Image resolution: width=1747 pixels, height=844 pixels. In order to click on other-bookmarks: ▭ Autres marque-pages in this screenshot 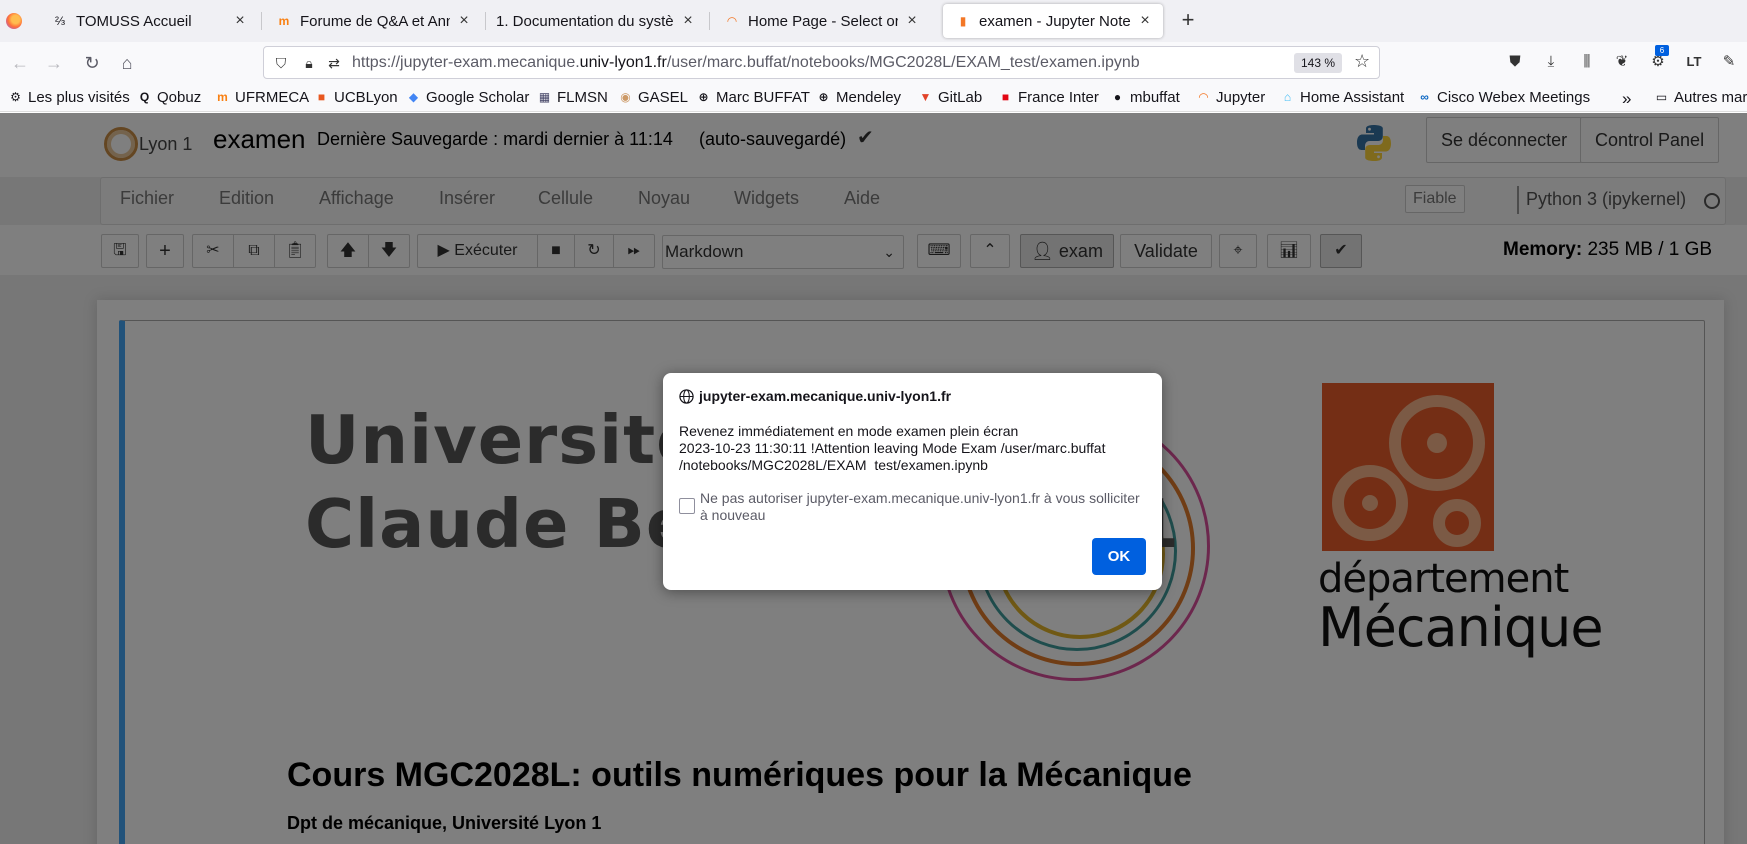, I will do `click(1700, 97)`.